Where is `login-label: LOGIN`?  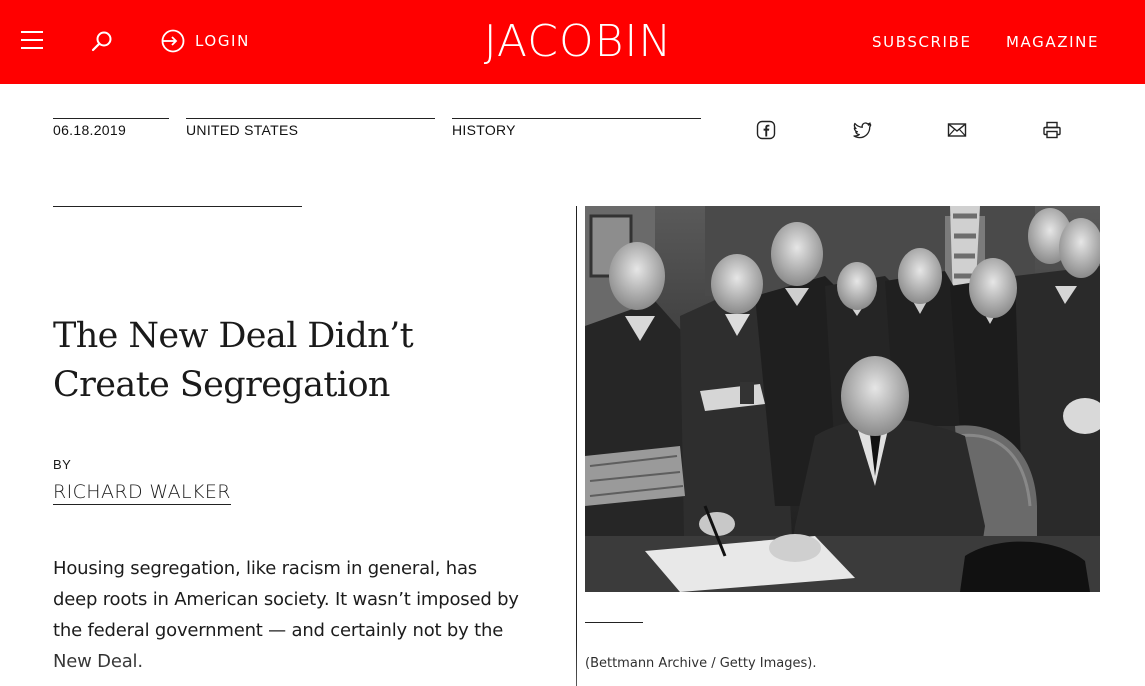
login-label: LOGIN is located at coordinates (222, 41).